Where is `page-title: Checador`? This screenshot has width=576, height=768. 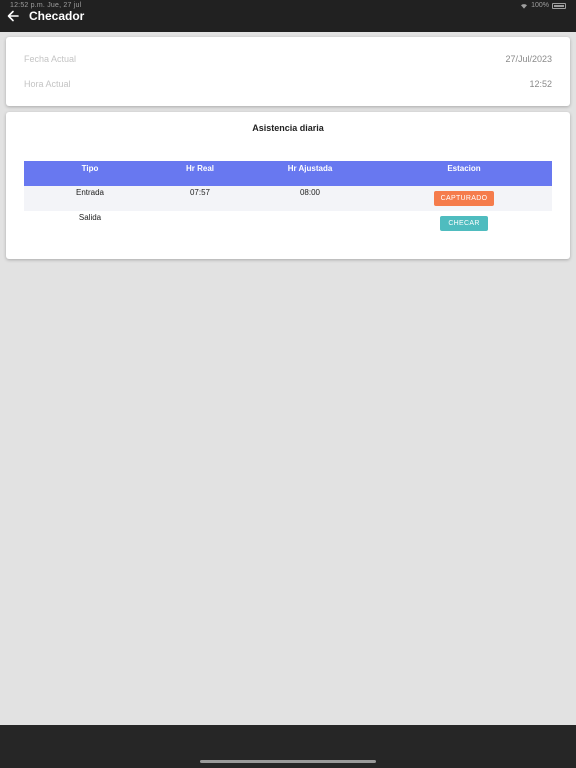 page-title: Checador is located at coordinates (57, 16).